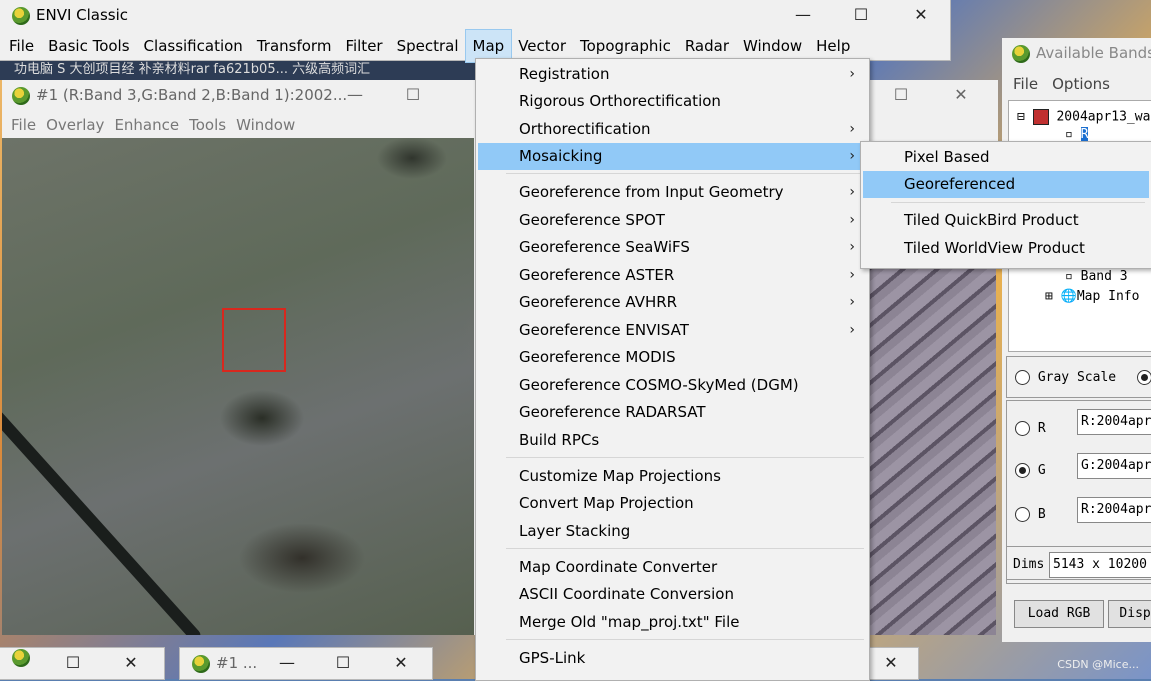 This screenshot has height=681, width=1151. I want to click on menu-item-georef-radarsat: Georeference RADARSAT, so click(672, 412).